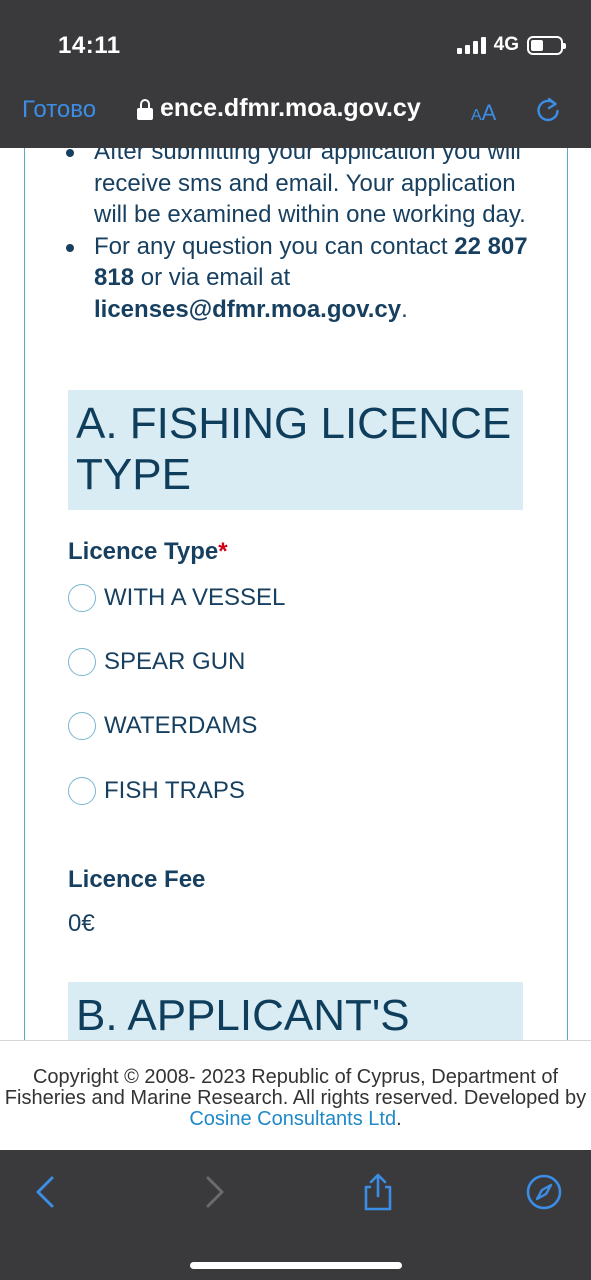 This screenshot has height=1280, width=591. What do you see at coordinates (296, 1265) in the screenshot?
I see `home-indicator` at bounding box center [296, 1265].